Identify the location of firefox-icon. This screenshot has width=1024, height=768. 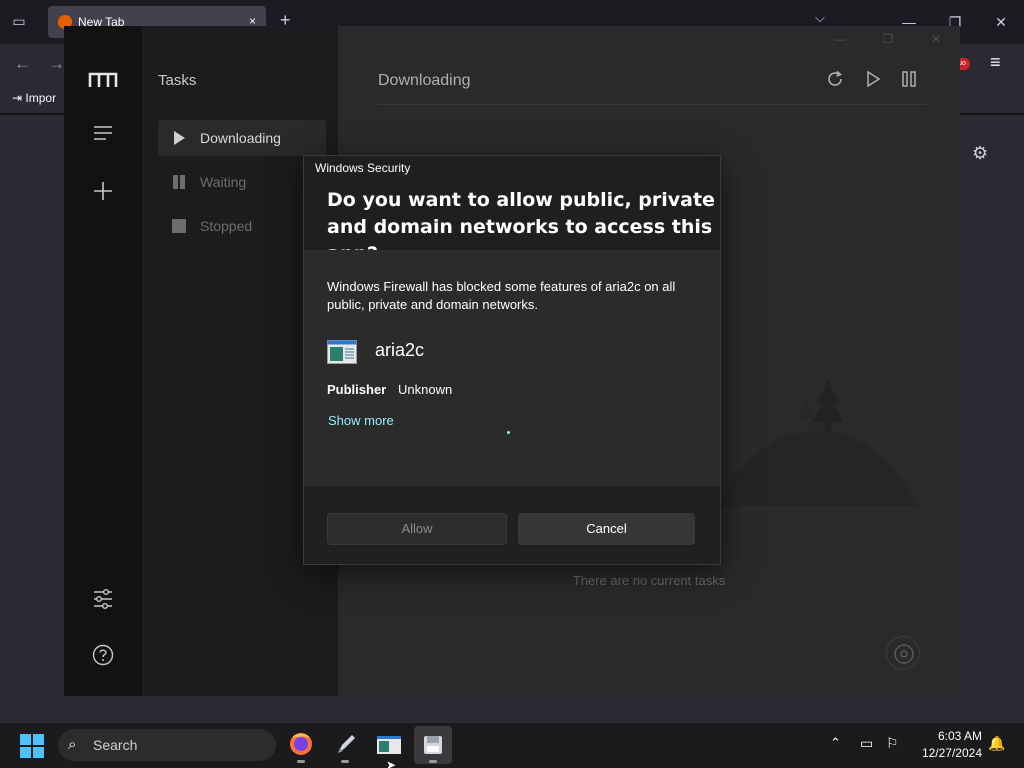
(301, 744).